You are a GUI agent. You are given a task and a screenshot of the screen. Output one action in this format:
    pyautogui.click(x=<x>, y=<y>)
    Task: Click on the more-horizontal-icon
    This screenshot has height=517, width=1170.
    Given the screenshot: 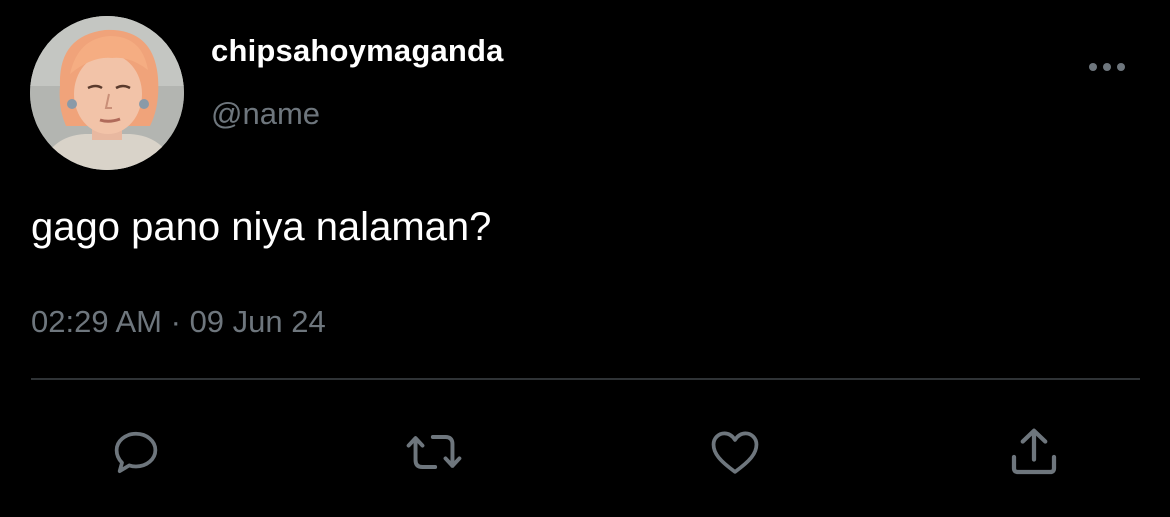 What is the action you would take?
    pyautogui.click(x=1107, y=67)
    